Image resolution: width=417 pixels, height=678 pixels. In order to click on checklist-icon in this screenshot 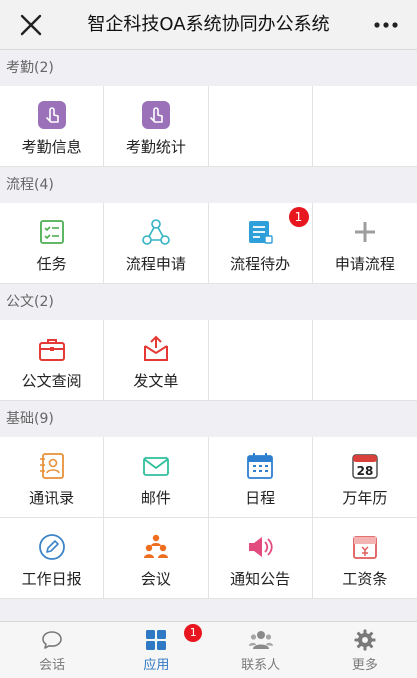, I will do `click(51, 232)`.